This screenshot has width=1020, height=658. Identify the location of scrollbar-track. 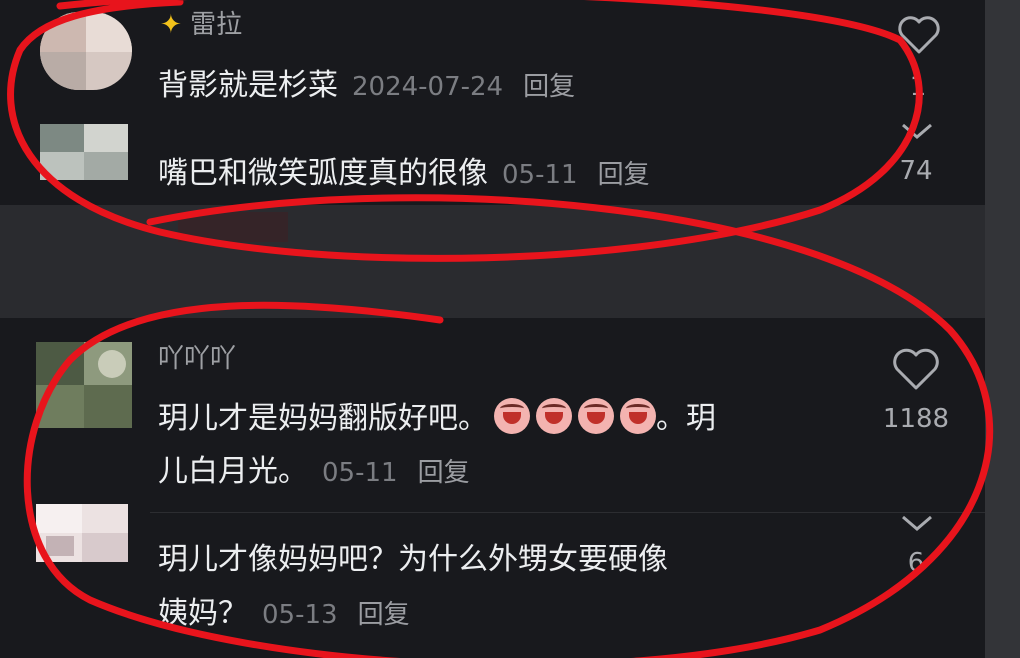
(1002, 329).